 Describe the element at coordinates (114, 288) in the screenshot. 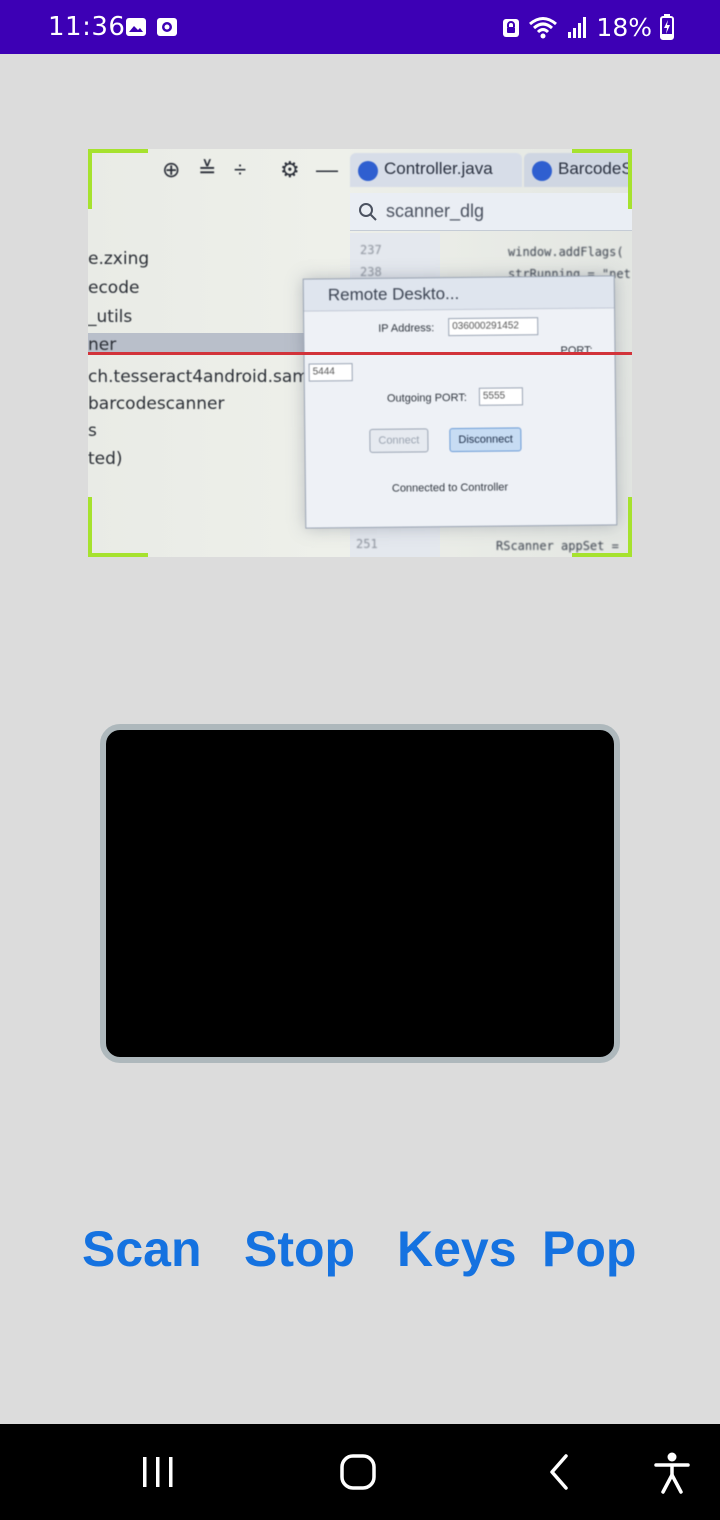

I see `captured-tree-item: ecode` at that location.